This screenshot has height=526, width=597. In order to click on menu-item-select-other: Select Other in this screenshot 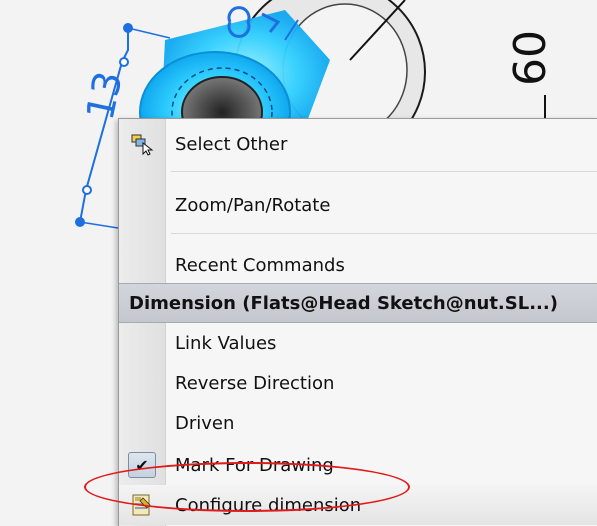, I will do `click(358, 144)`.